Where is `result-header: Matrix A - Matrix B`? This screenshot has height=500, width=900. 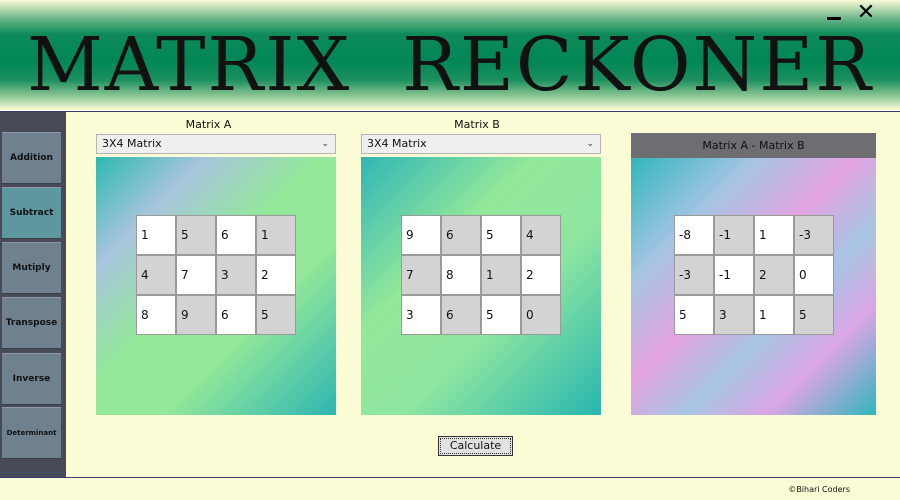 result-header: Matrix A - Matrix B is located at coordinates (753, 145).